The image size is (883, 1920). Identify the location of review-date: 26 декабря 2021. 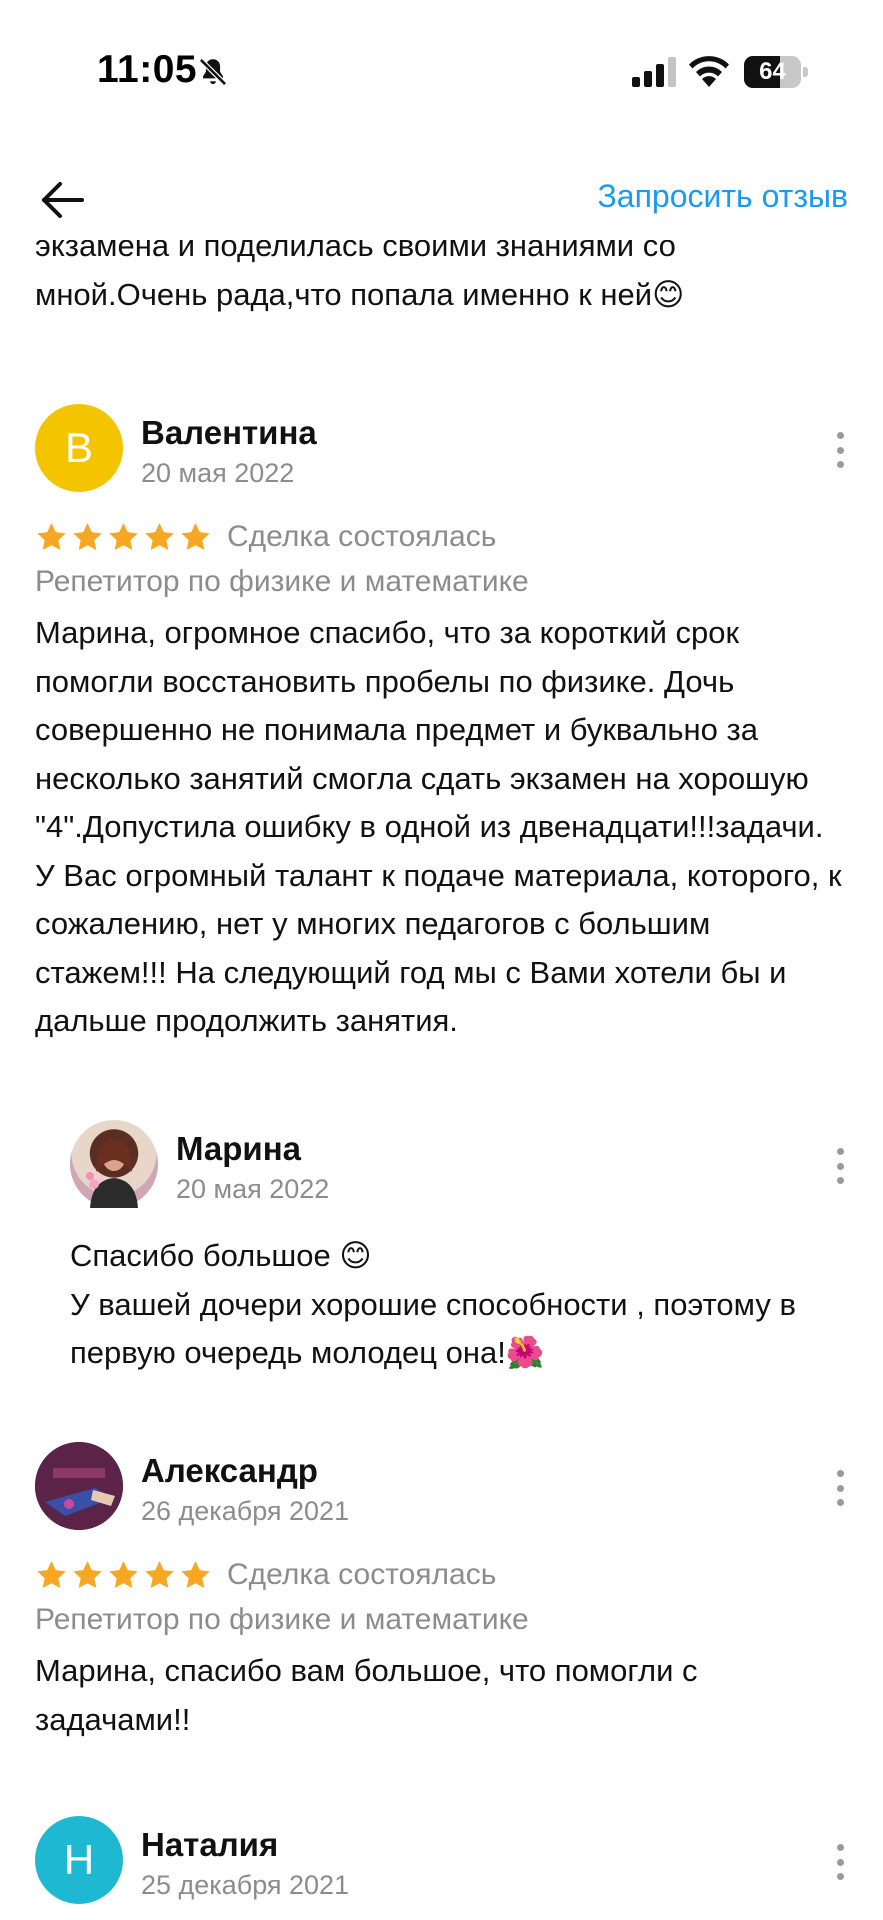
(245, 1511).